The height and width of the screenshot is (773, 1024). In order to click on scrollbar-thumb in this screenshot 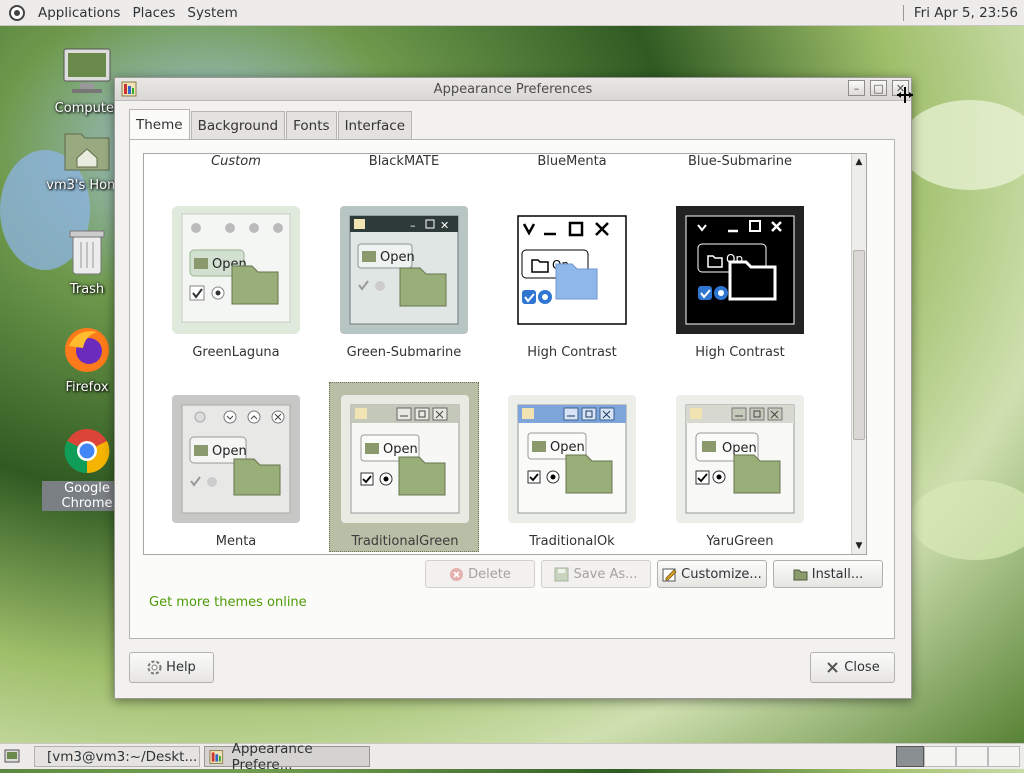, I will do `click(859, 345)`.